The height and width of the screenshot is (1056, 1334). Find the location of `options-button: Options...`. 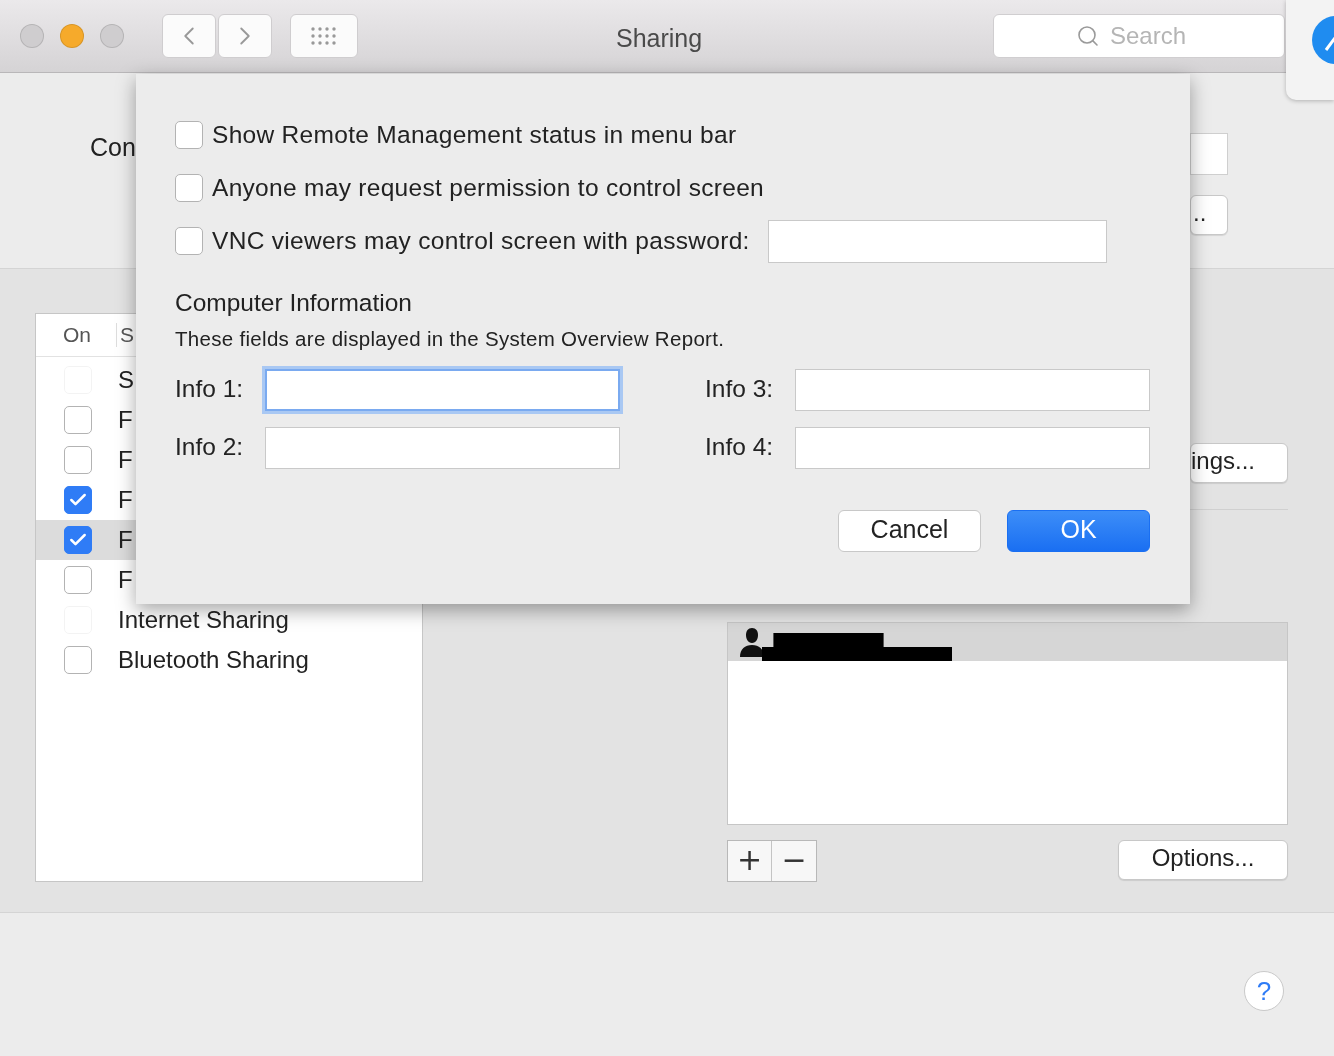

options-button: Options... is located at coordinates (1203, 860).